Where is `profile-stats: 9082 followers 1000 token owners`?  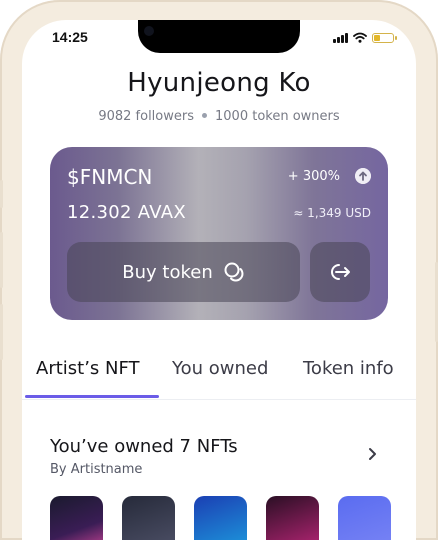
profile-stats: 9082 followers 1000 token owners is located at coordinates (219, 116).